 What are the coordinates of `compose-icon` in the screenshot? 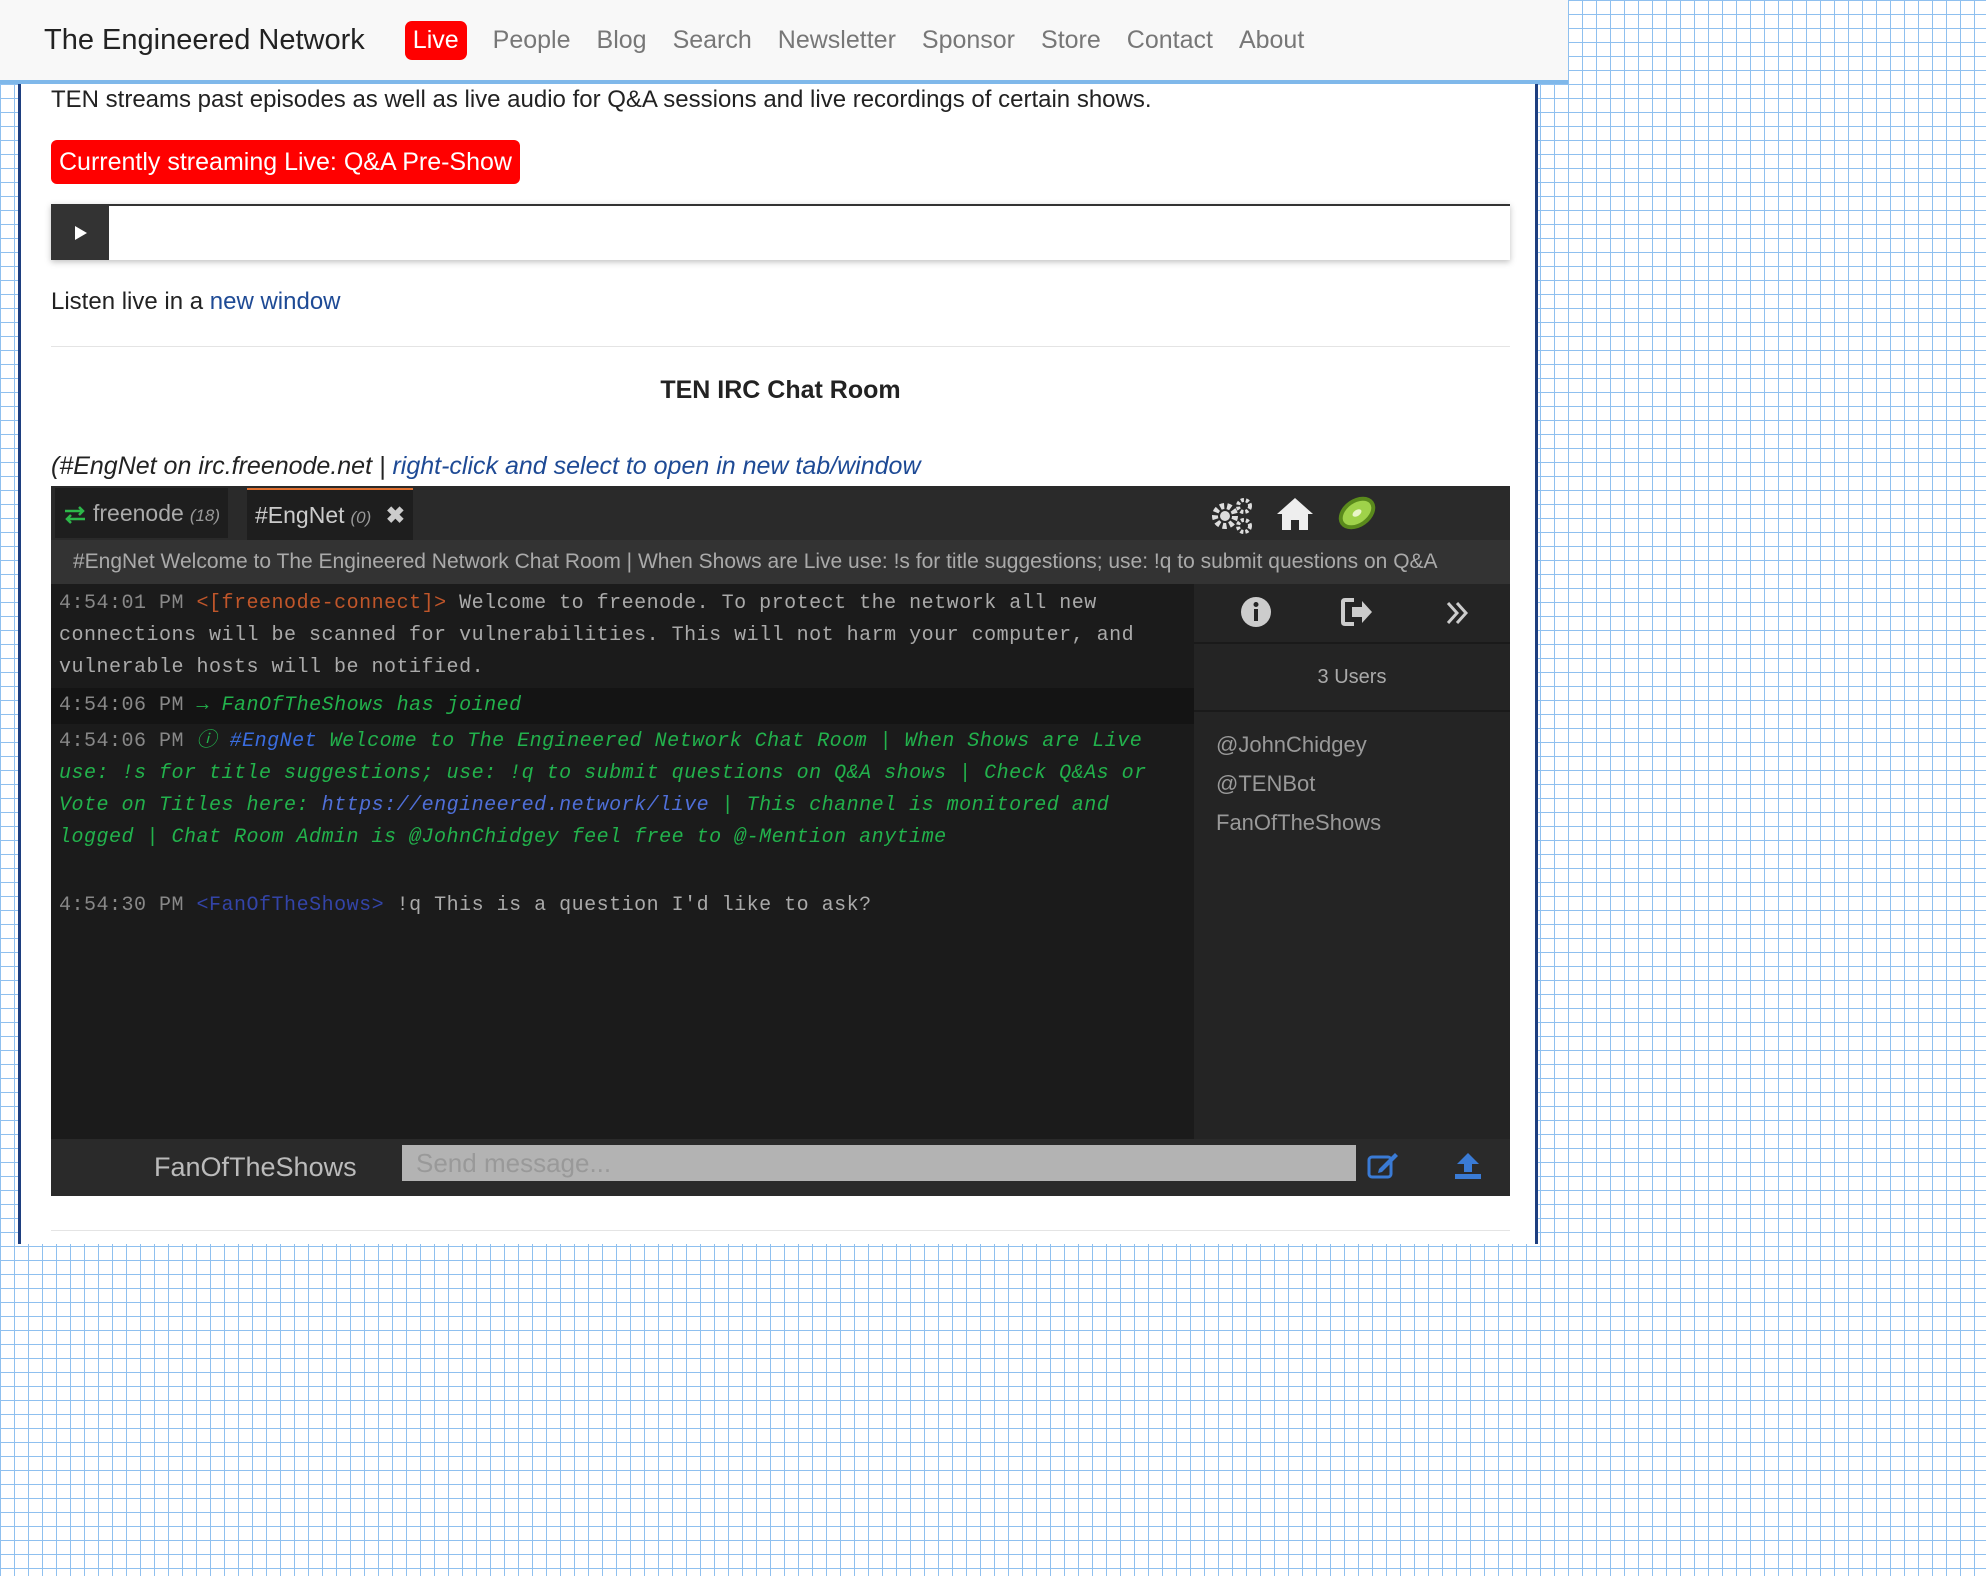 It's located at (1383, 1165).